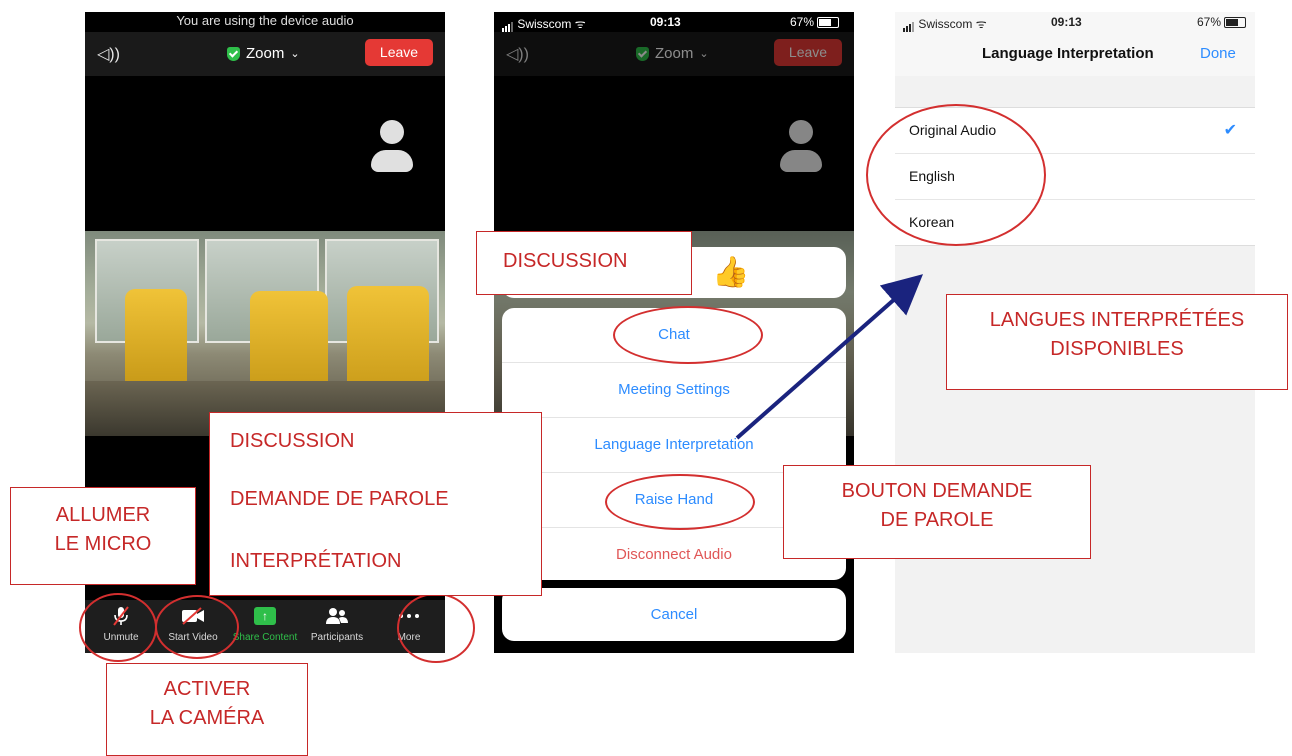  What do you see at coordinates (565, 261) in the screenshot?
I see `callout-discussion-text: DISCUSSION` at bounding box center [565, 261].